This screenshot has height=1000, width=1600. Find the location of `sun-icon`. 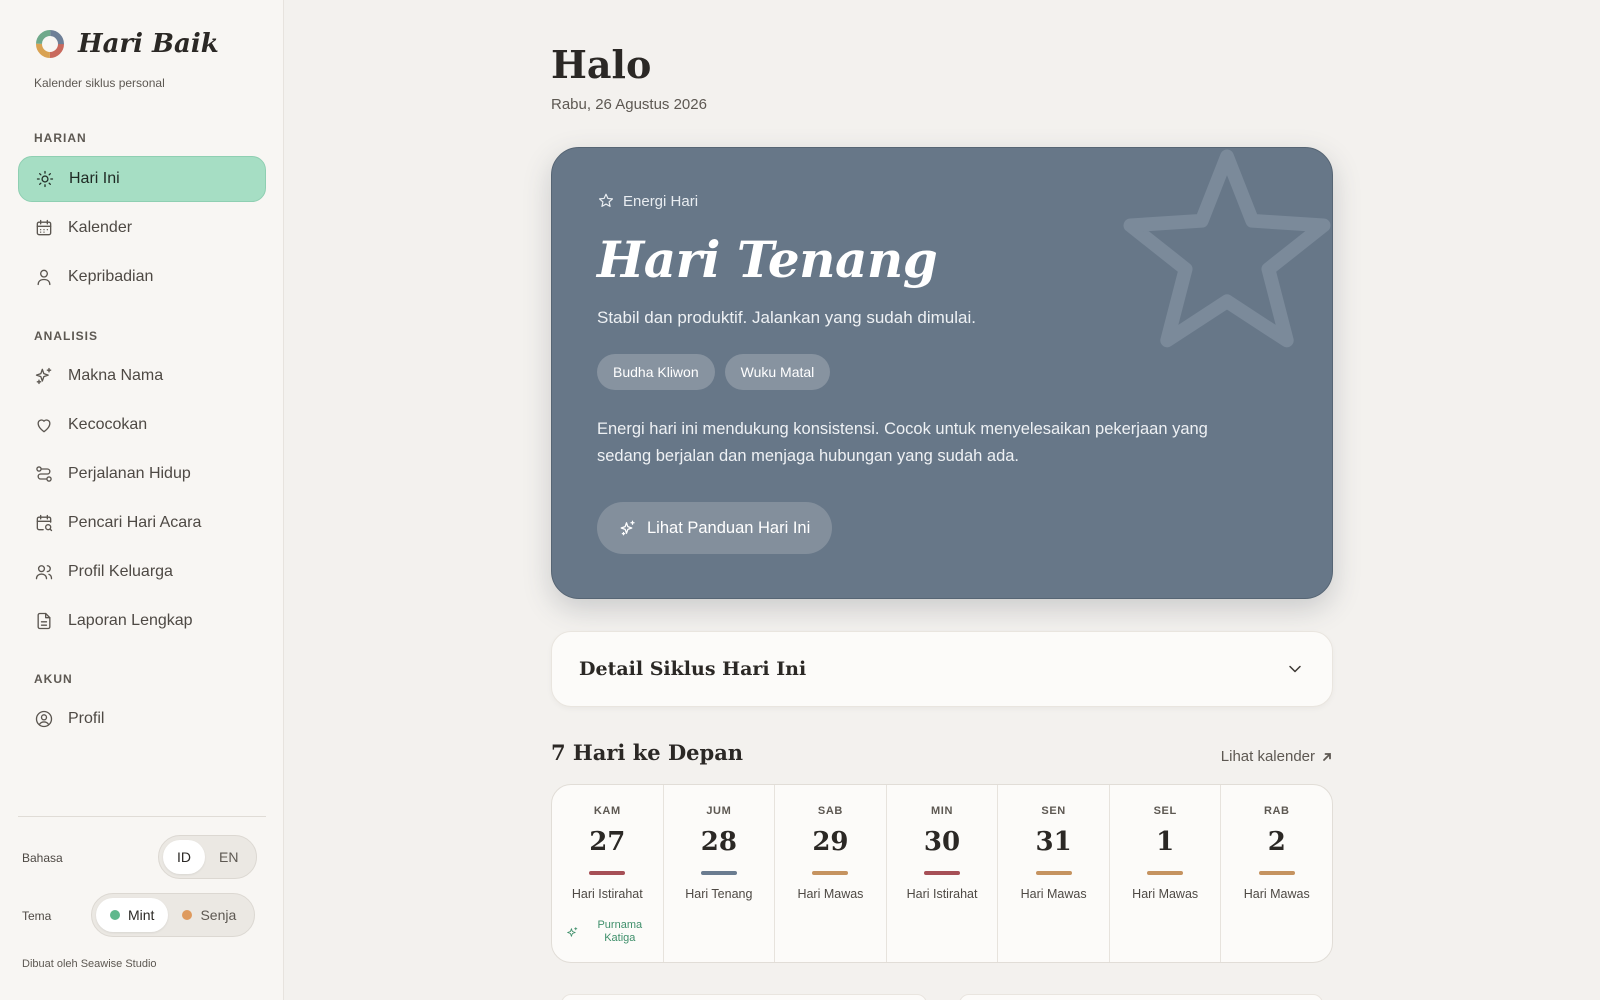

sun-icon is located at coordinates (45, 179).